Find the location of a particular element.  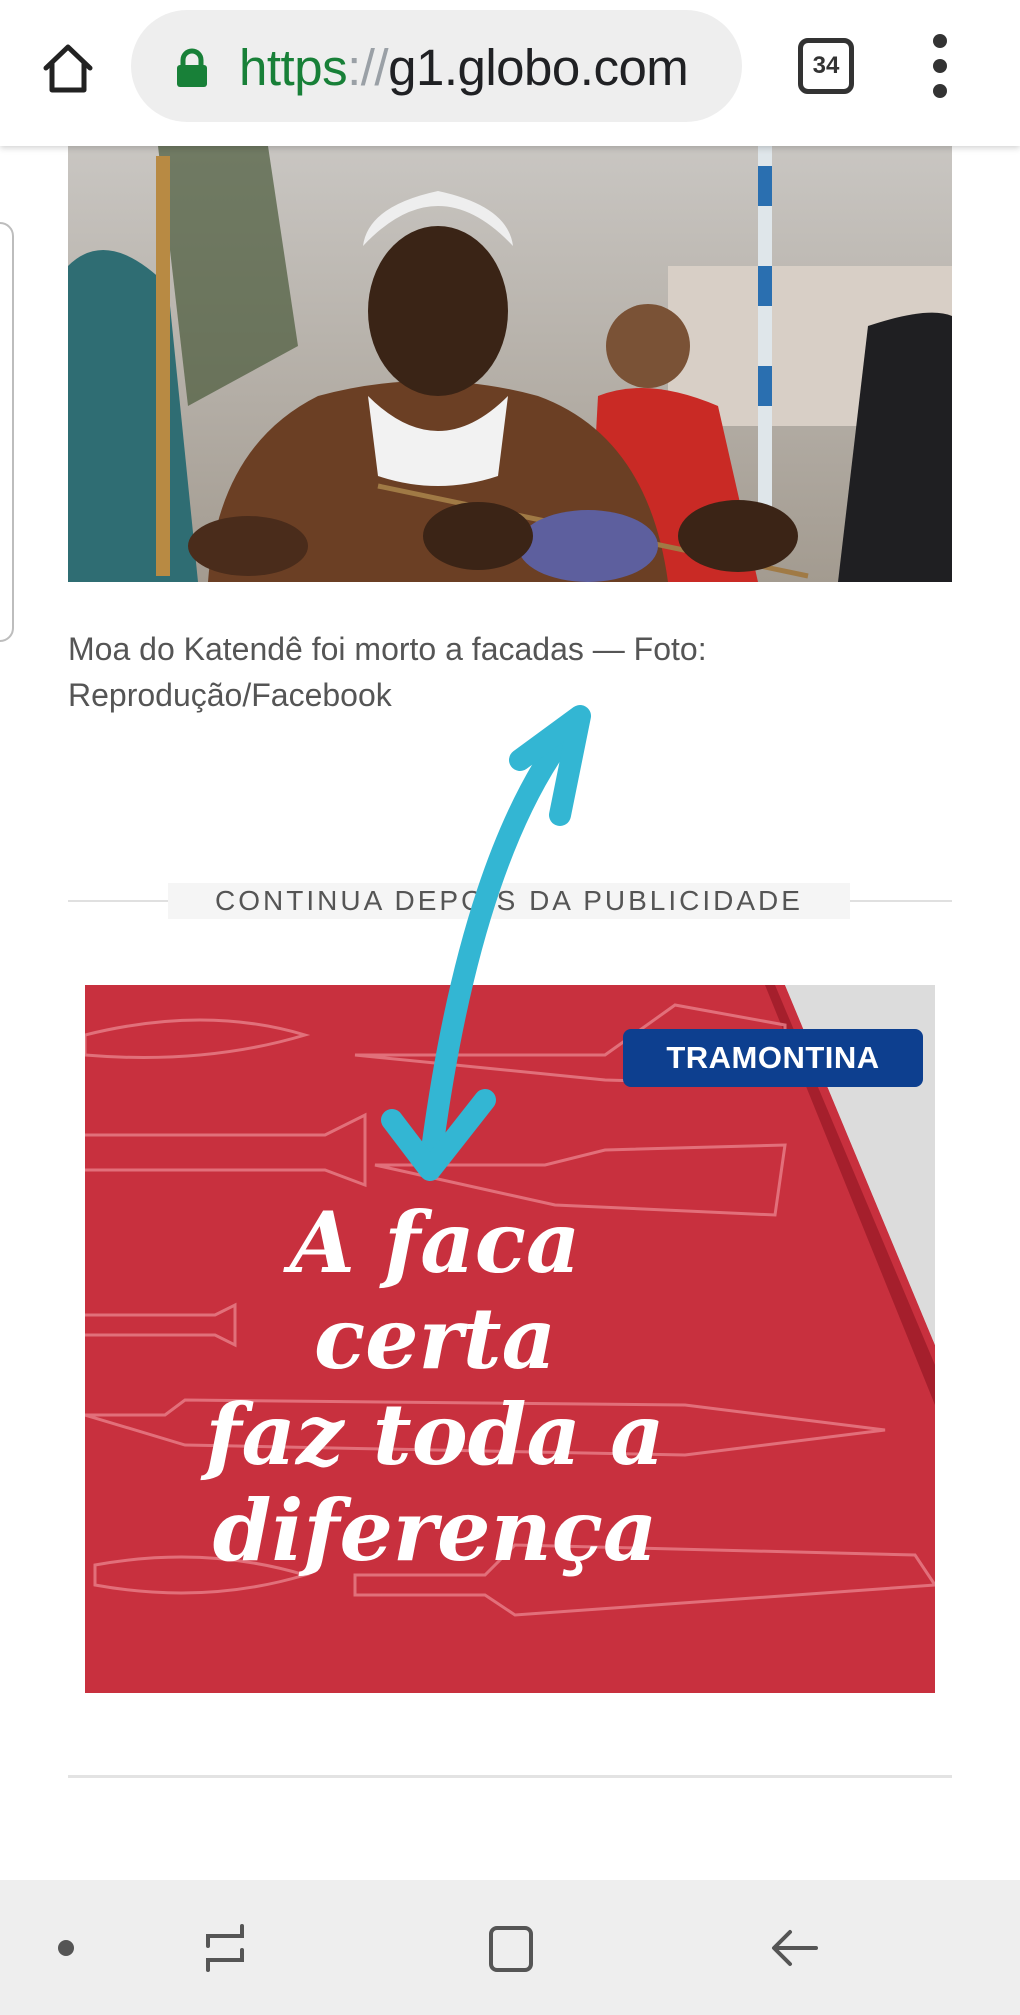

android-nav-bar is located at coordinates (510, 1947).